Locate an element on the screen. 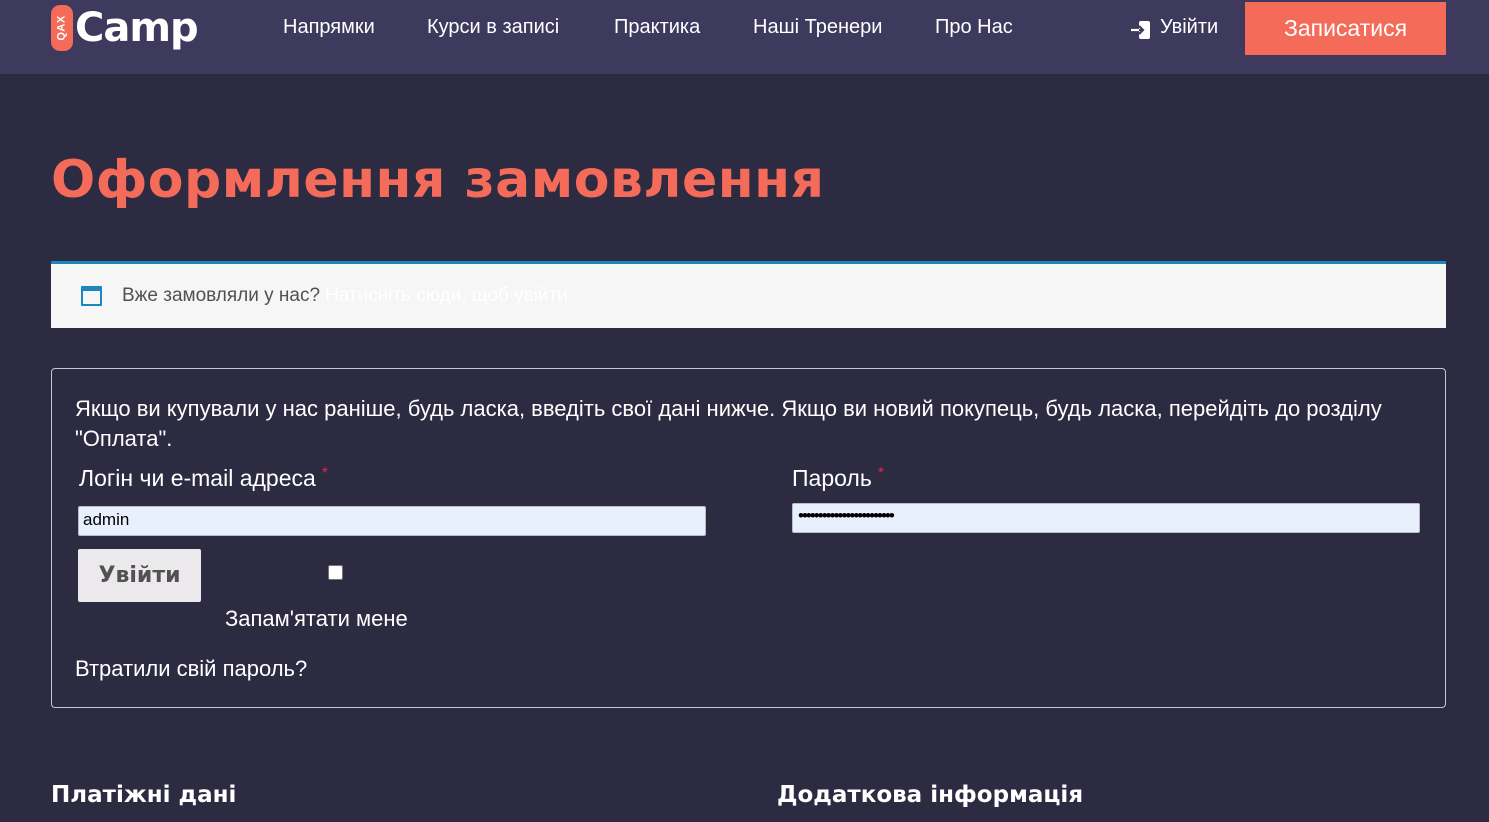  password-label-text: Пароль is located at coordinates (832, 478).